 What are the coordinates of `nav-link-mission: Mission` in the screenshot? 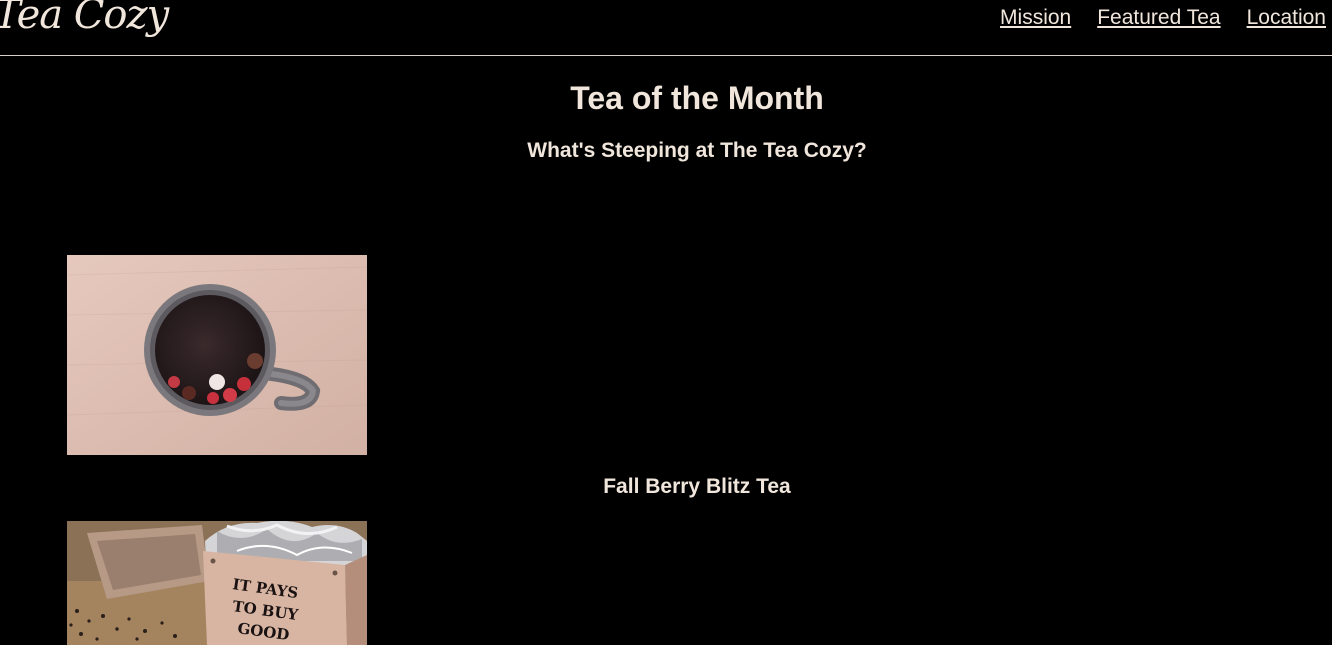 It's located at (1035, 18).